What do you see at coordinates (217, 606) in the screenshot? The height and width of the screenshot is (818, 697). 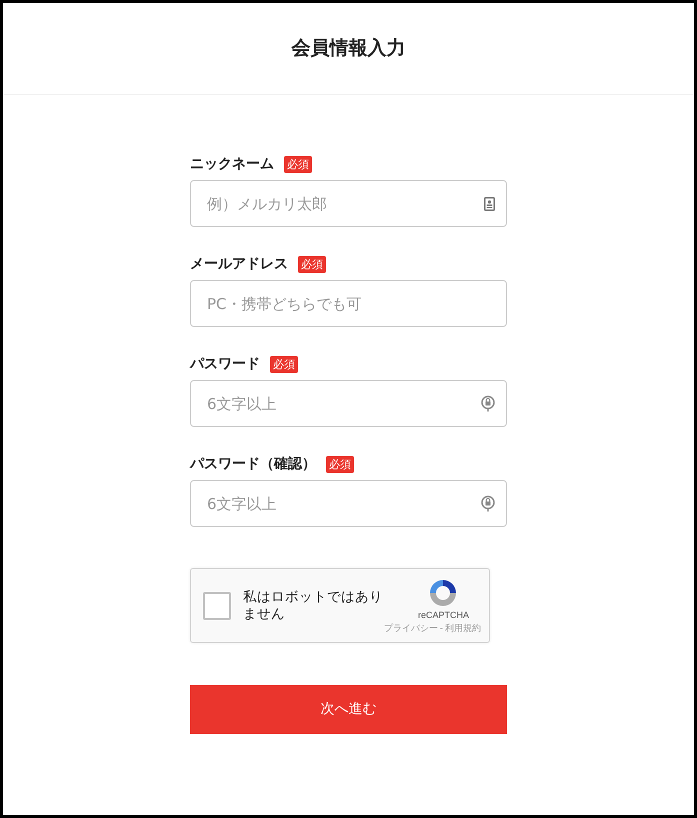 I see `captcha-checkbox` at bounding box center [217, 606].